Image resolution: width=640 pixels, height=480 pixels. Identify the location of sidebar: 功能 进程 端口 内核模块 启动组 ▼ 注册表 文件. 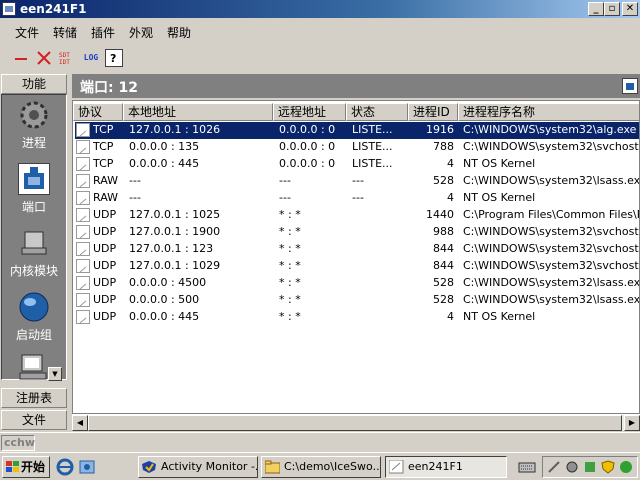
(35, 252).